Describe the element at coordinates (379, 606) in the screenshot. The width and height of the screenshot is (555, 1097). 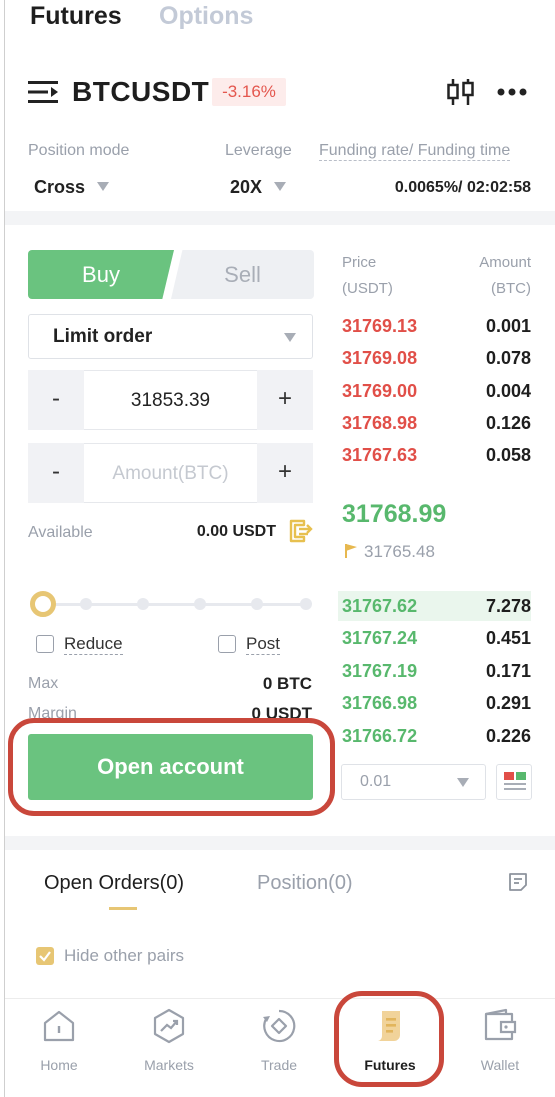
I see `bid-price: 31767.62` at that location.